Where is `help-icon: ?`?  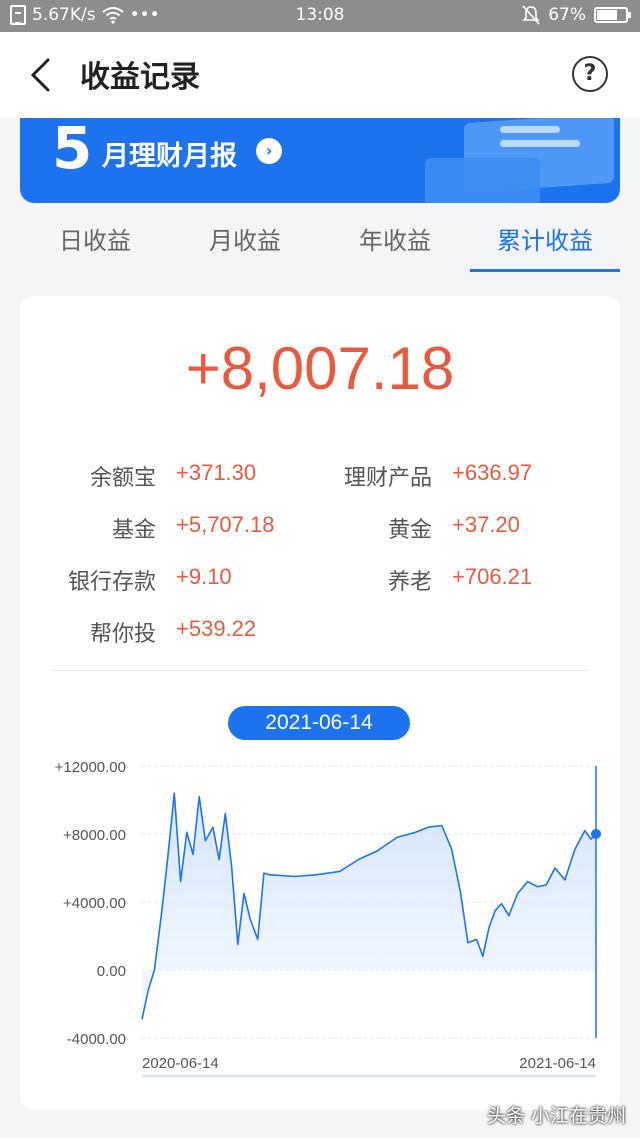
help-icon: ? is located at coordinates (590, 74).